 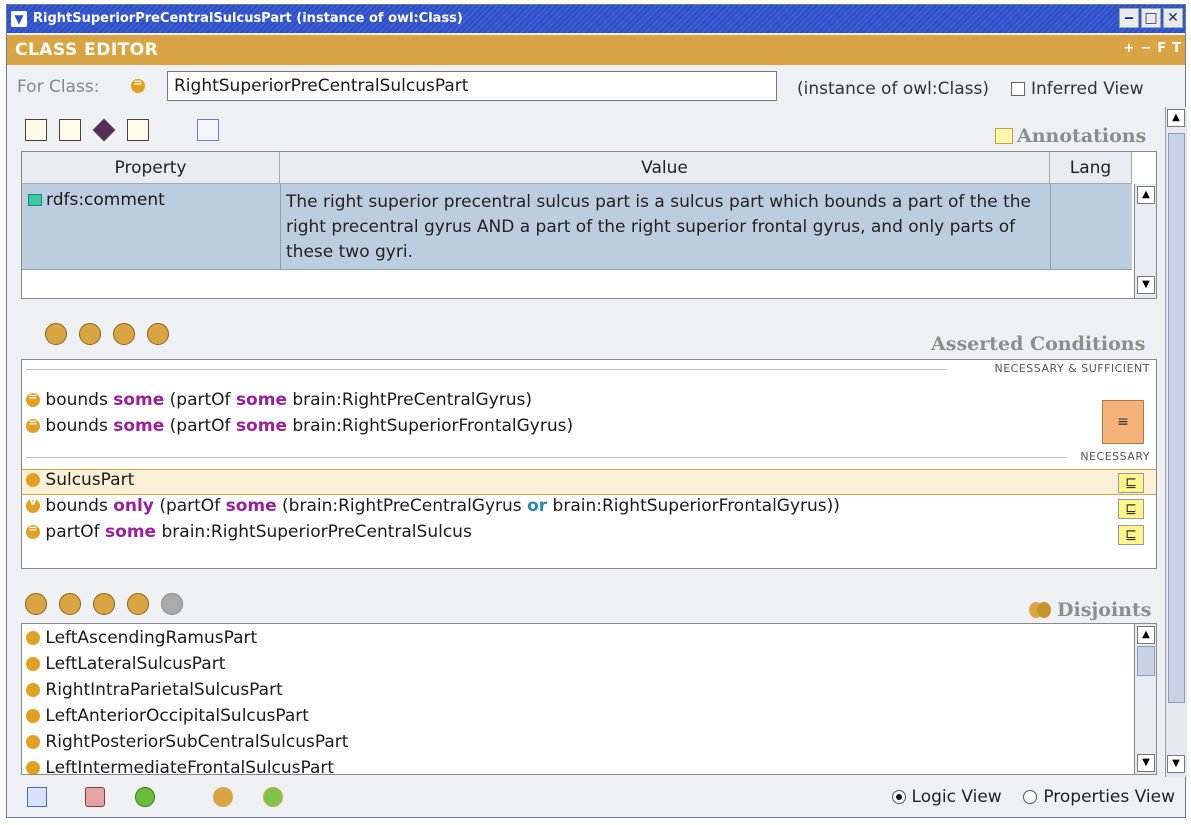 I want to click on column-lang: Lang, so click(x=1091, y=168).